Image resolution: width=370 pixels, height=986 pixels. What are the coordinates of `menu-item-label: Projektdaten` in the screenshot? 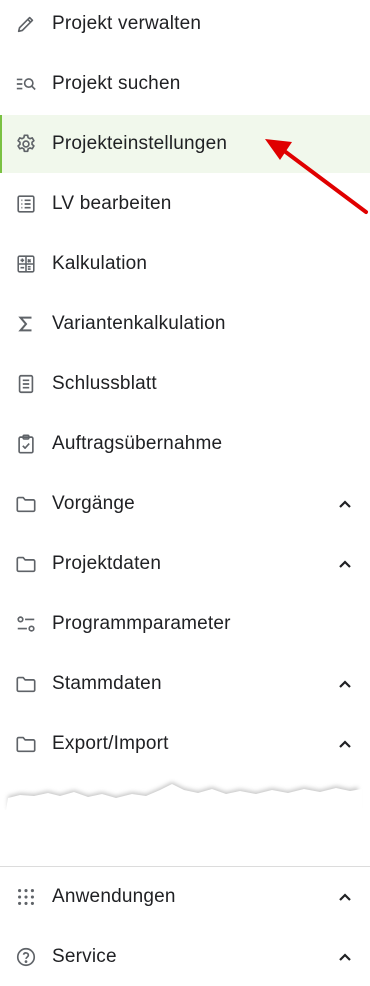 It's located at (107, 563).